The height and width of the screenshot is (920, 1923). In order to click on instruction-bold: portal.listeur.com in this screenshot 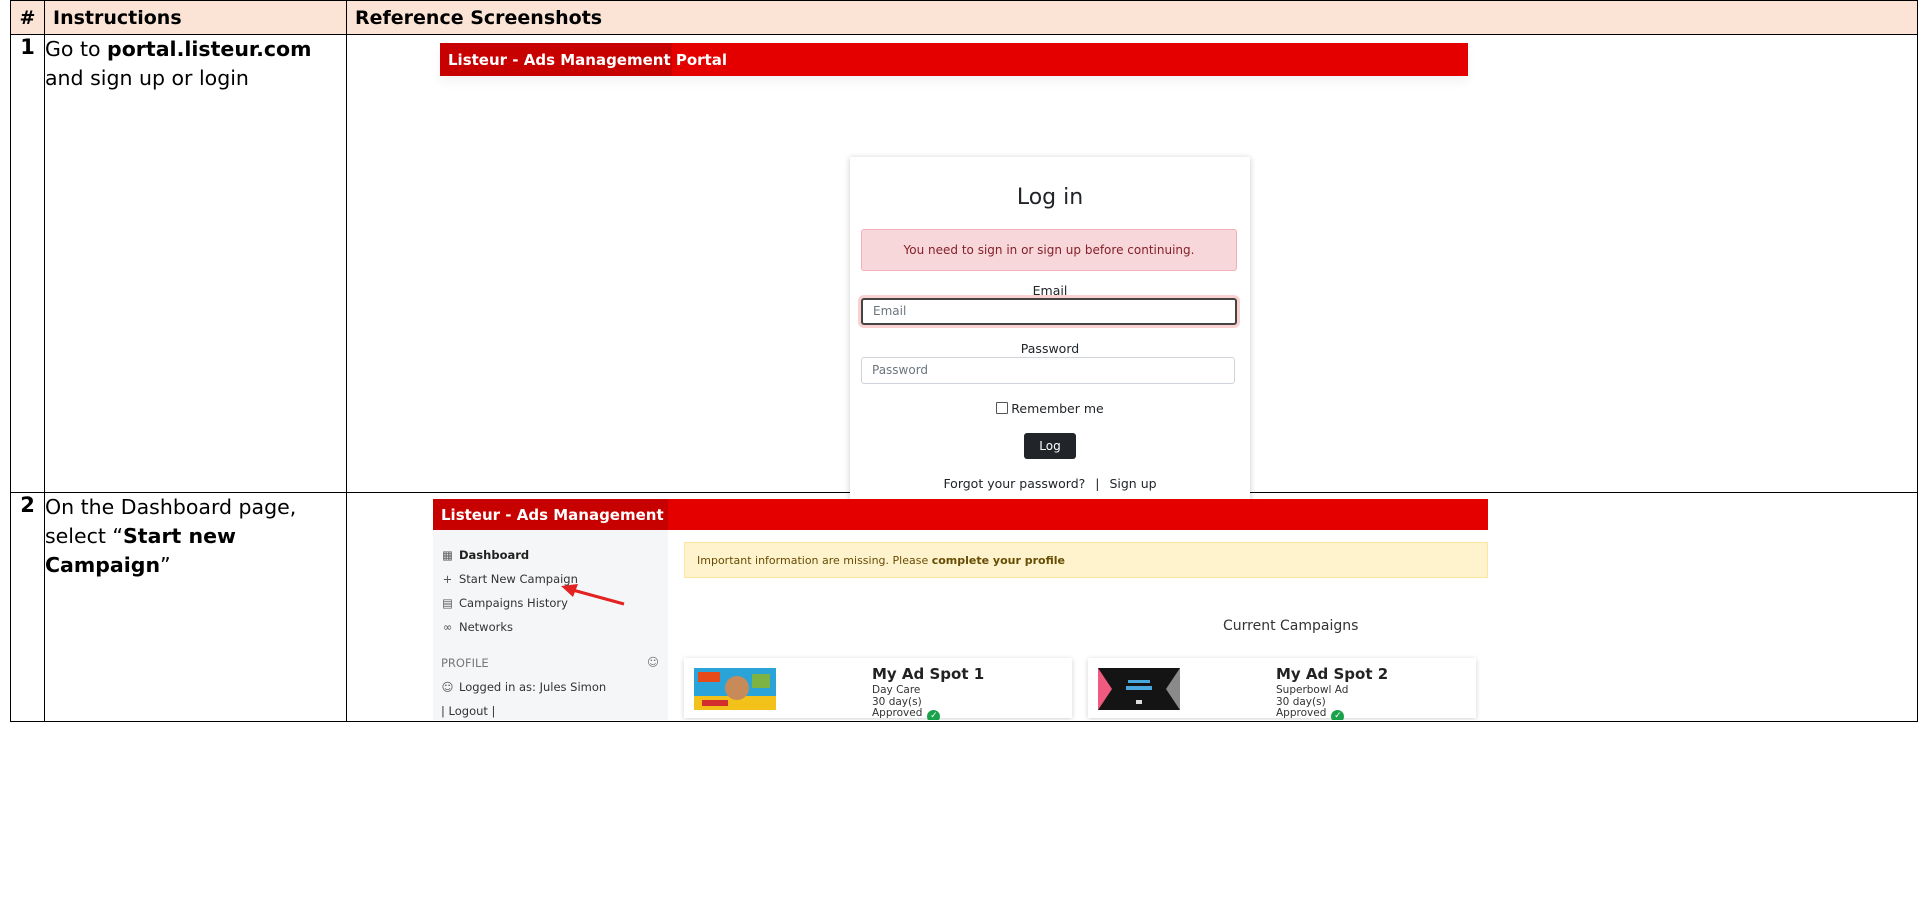, I will do `click(209, 49)`.